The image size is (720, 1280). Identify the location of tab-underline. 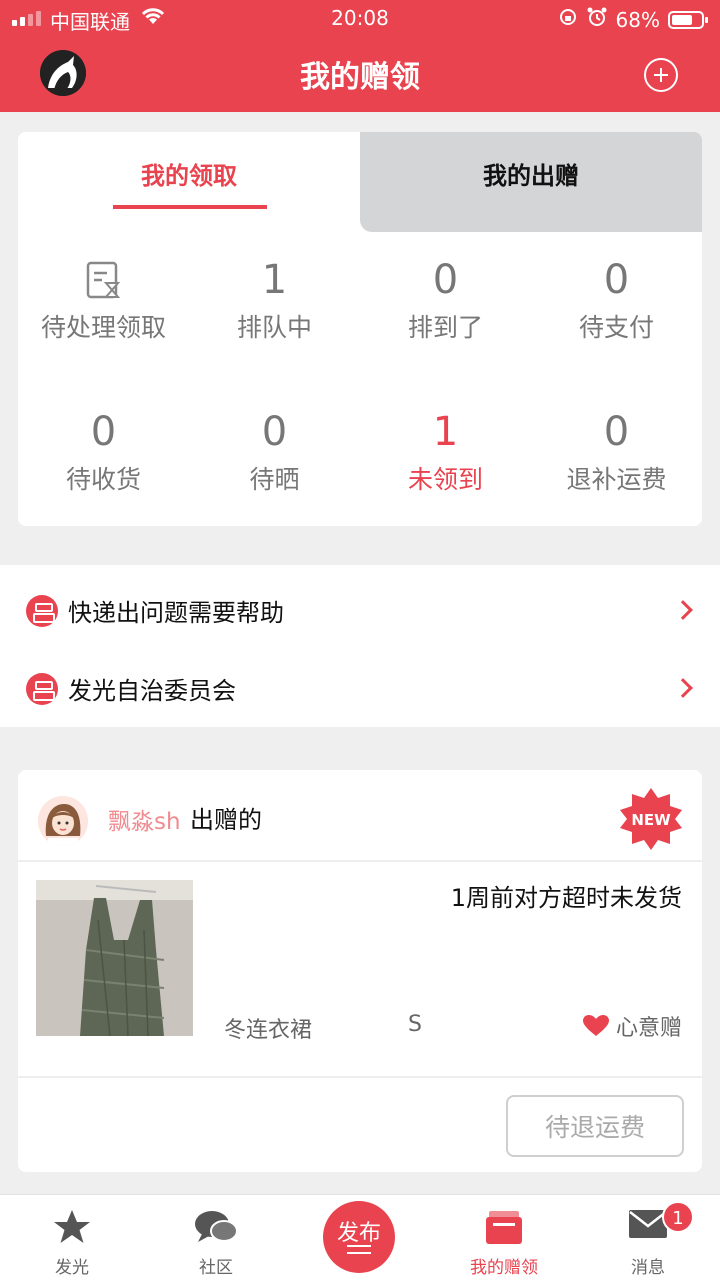
(190, 207).